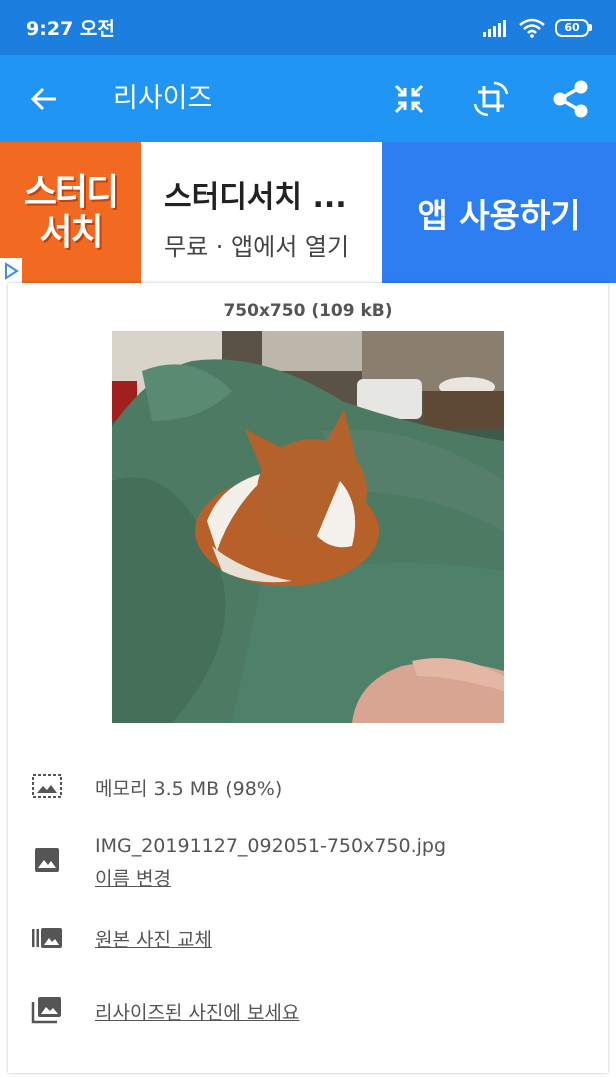 Image resolution: width=616 pixels, height=1077 pixels. Describe the element at coordinates (197, 1011) in the screenshot. I see `view-resized-link: 리사이즈된 사진에 보세요` at that location.